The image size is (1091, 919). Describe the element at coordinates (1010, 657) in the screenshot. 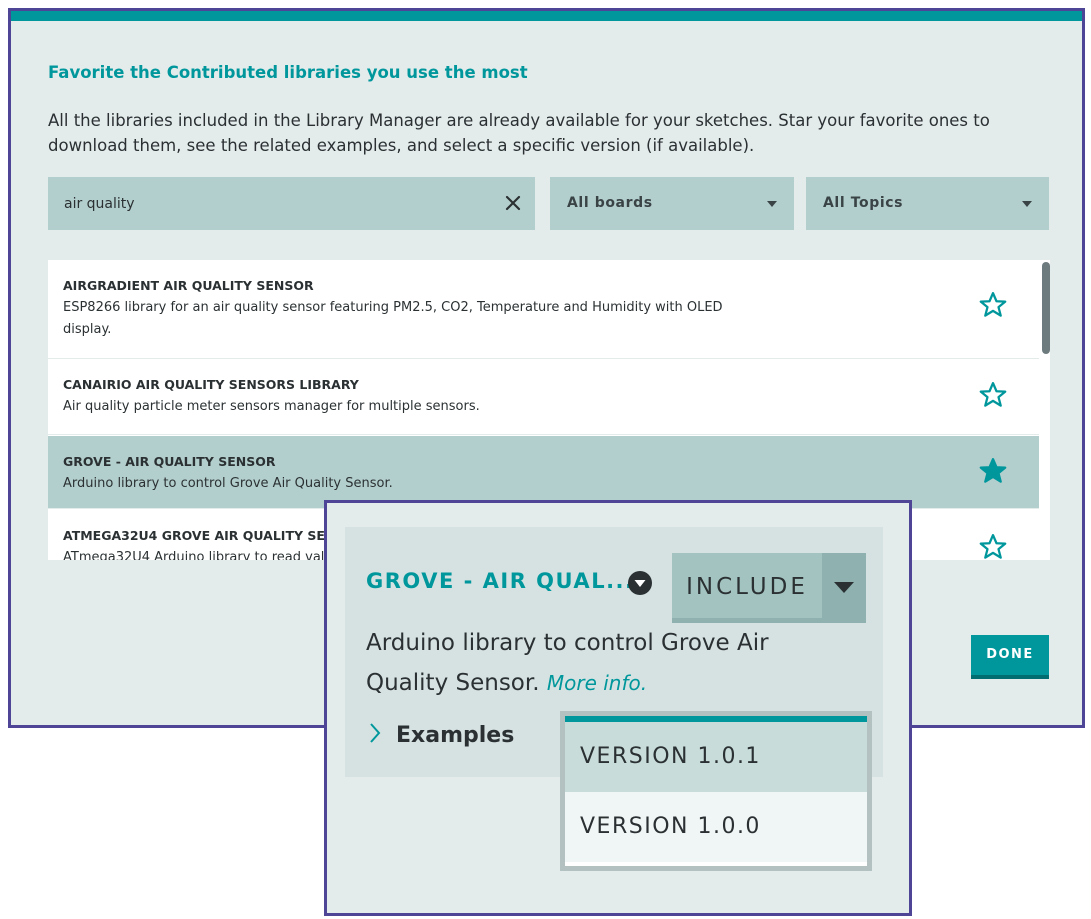

I see `done-button: DONE` at that location.